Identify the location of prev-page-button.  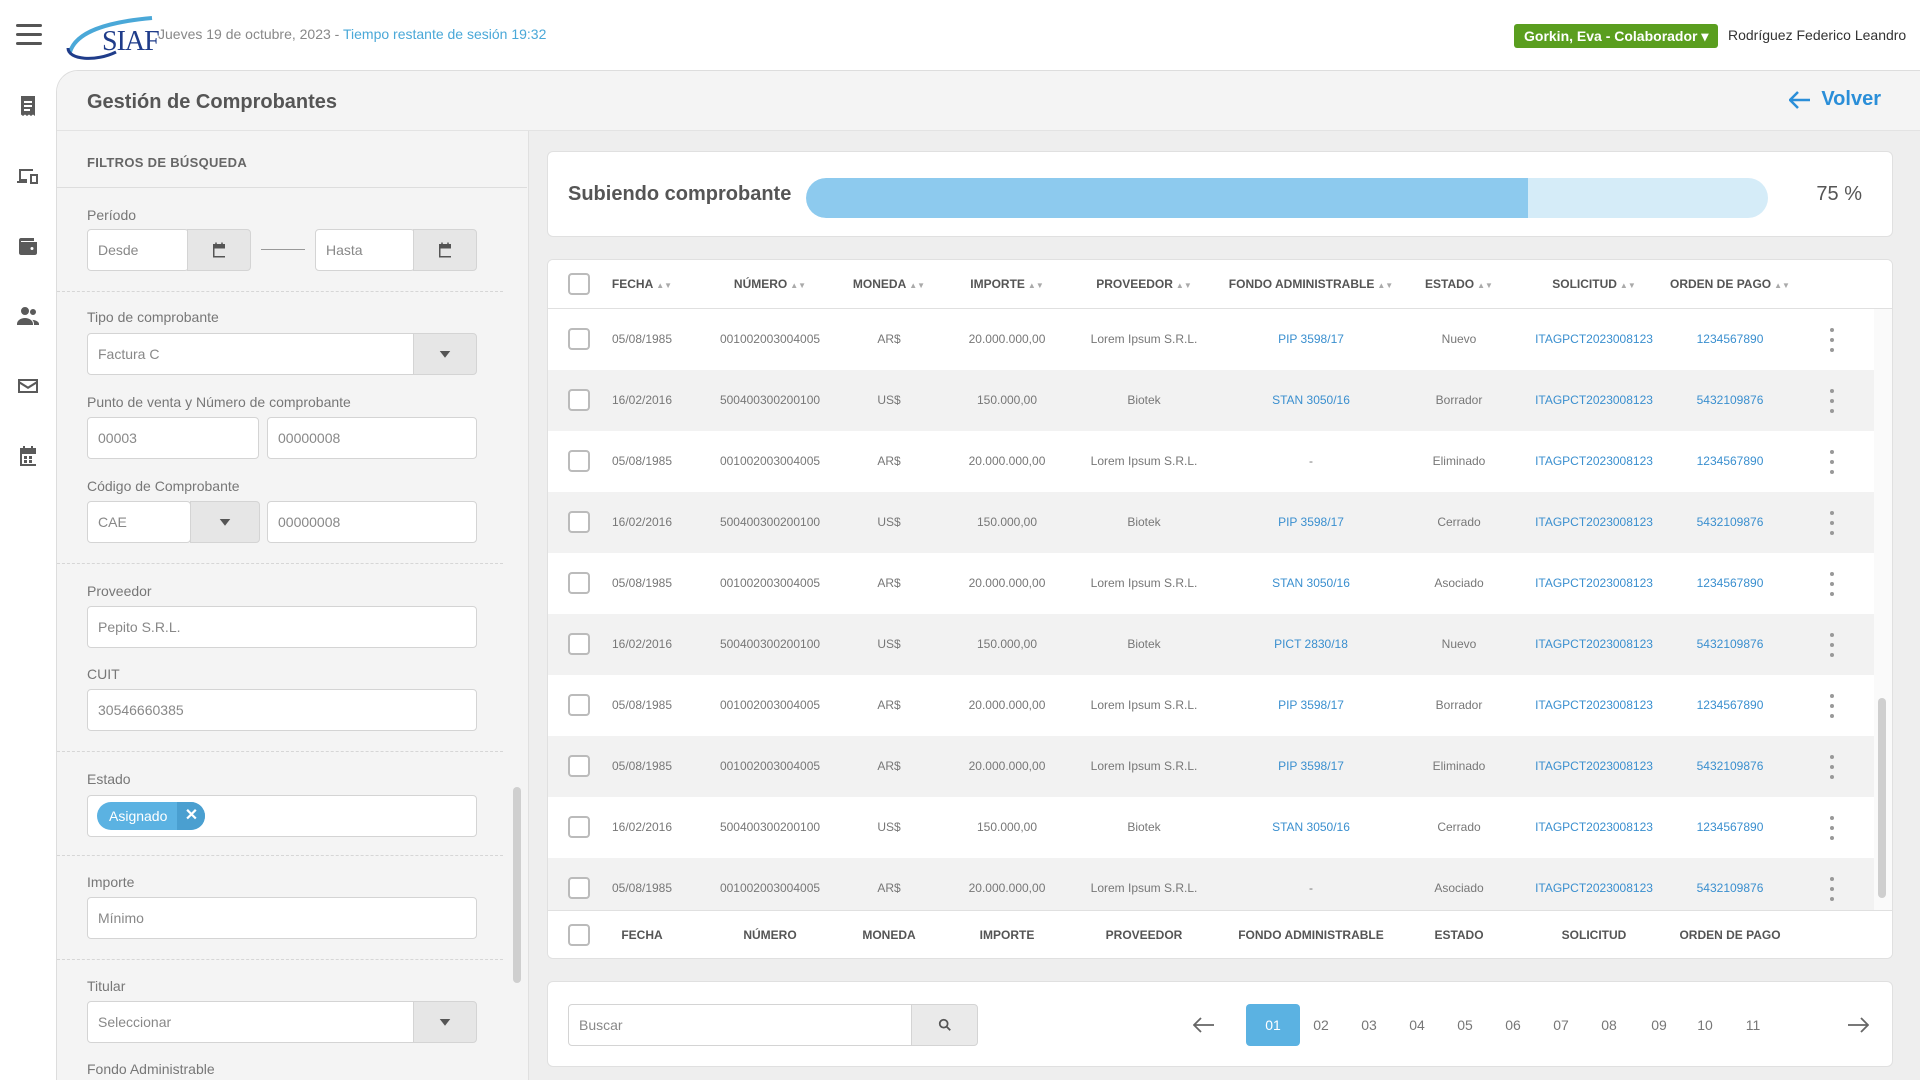
(1204, 1025).